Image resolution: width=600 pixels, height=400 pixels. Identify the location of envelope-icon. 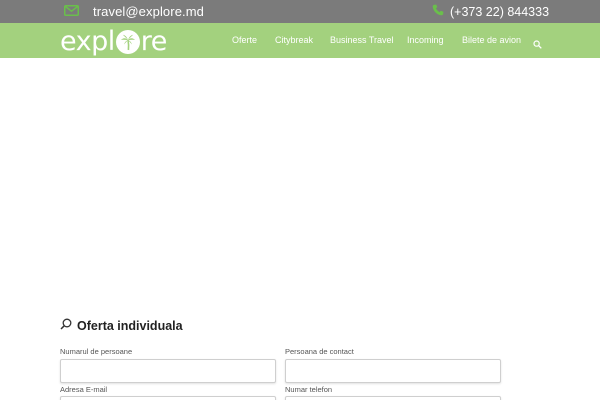
(71, 12).